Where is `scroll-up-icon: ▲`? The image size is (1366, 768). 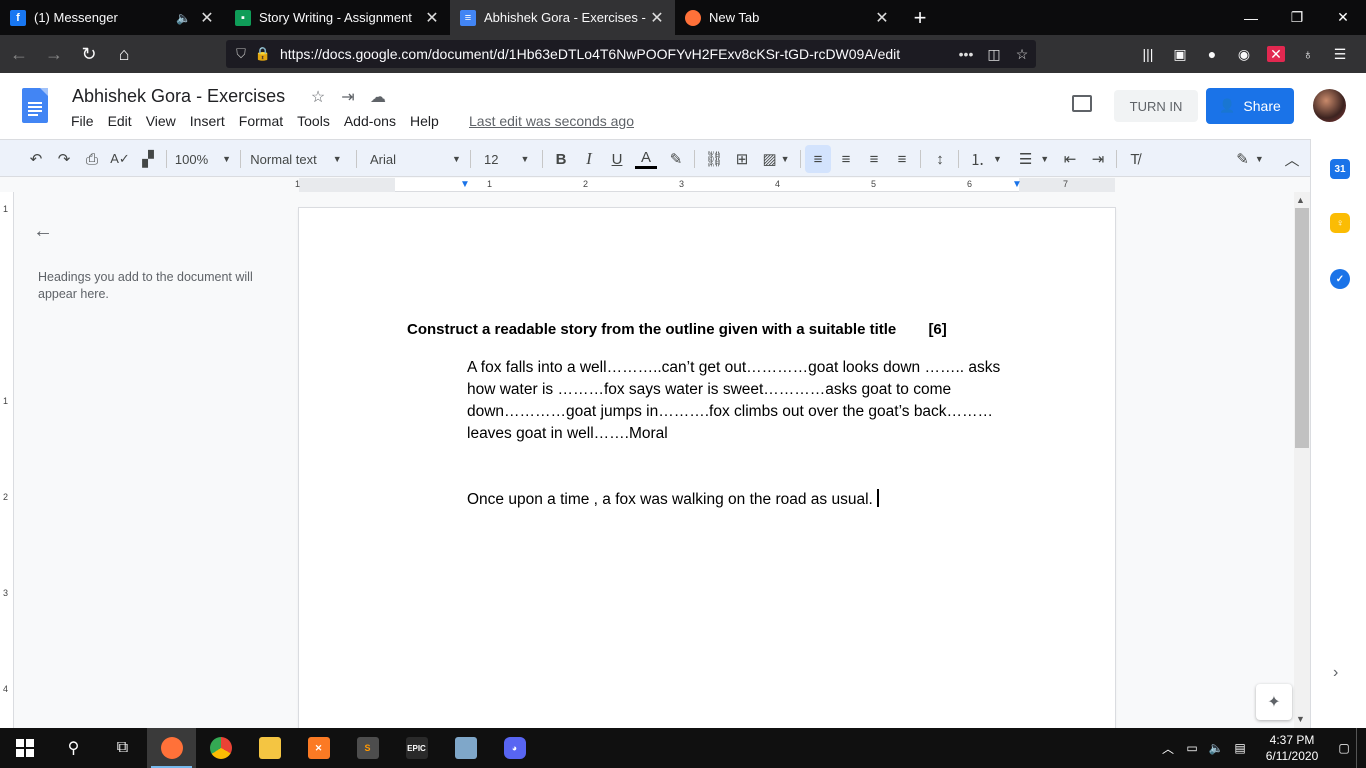 scroll-up-icon: ▲ is located at coordinates (1300, 200).